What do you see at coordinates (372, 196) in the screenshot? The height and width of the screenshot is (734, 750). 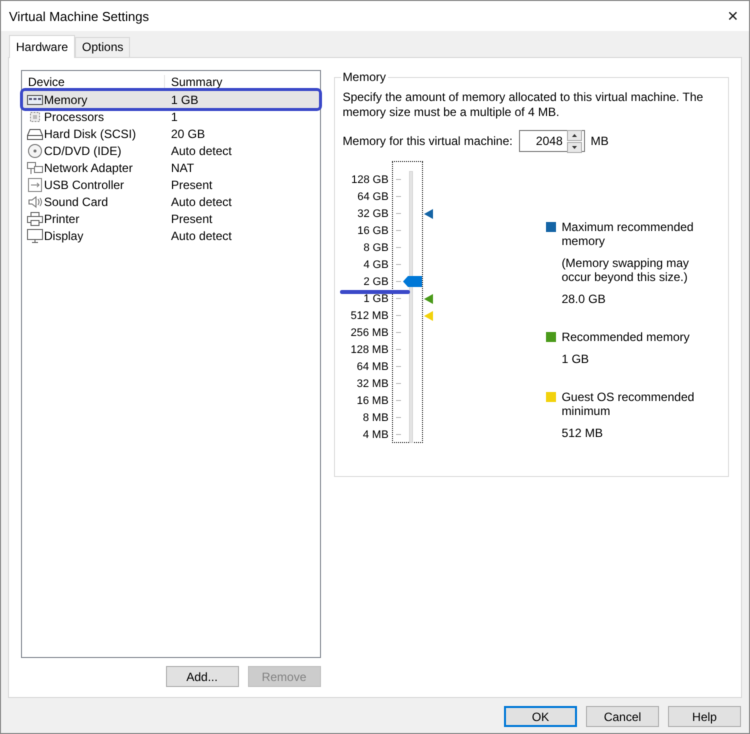 I see `tick-label: 64 GB` at bounding box center [372, 196].